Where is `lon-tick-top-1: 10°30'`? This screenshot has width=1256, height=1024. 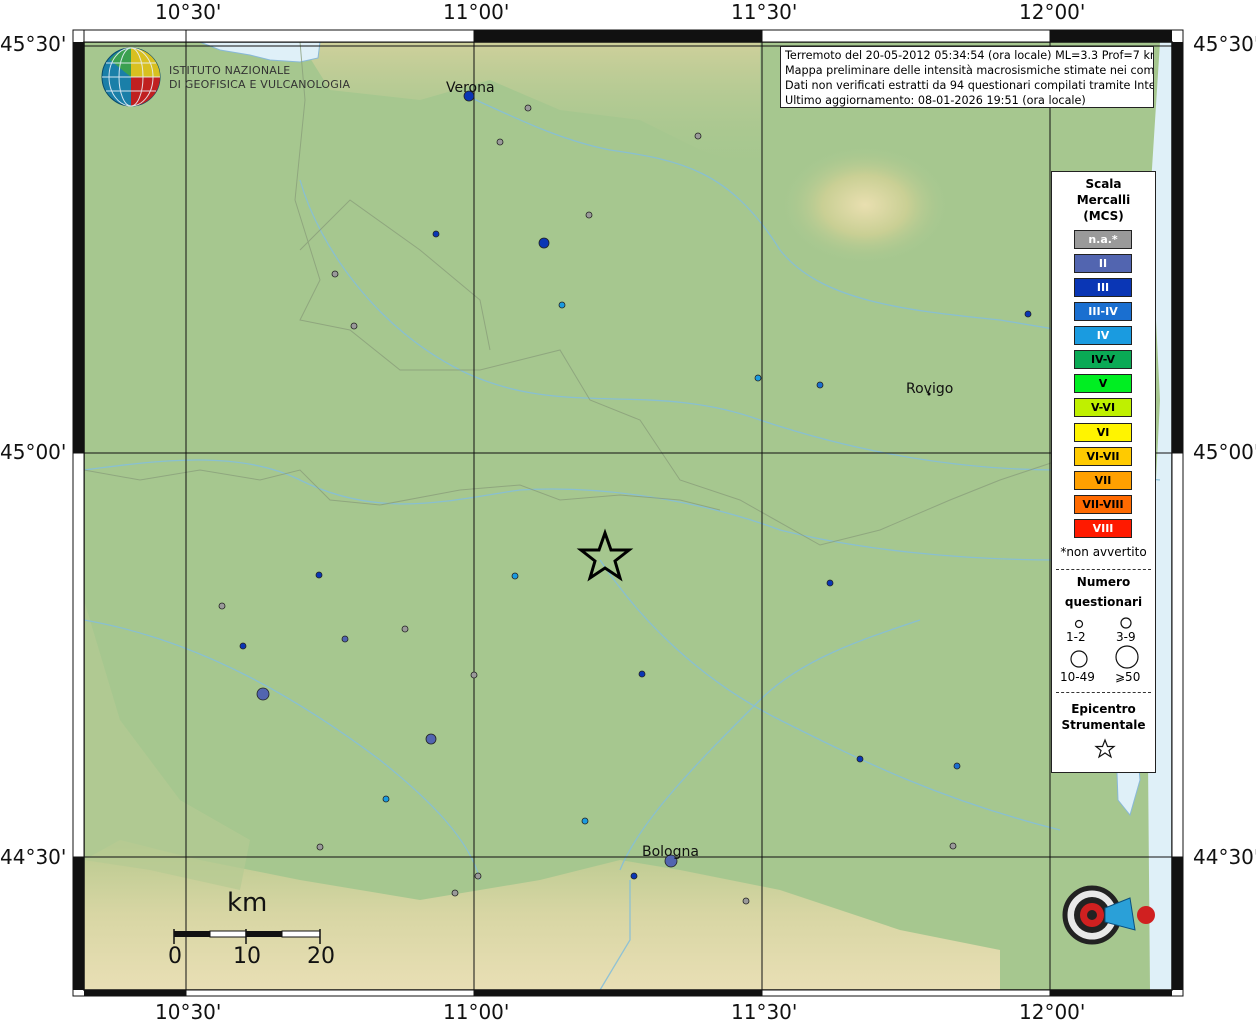
lon-tick-top-1: 10°30' is located at coordinates (188, 12).